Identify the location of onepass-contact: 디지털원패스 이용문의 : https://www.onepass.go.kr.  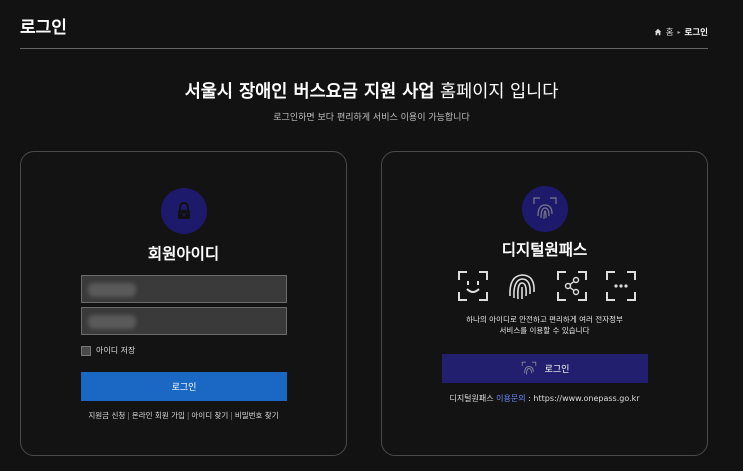
(544, 398).